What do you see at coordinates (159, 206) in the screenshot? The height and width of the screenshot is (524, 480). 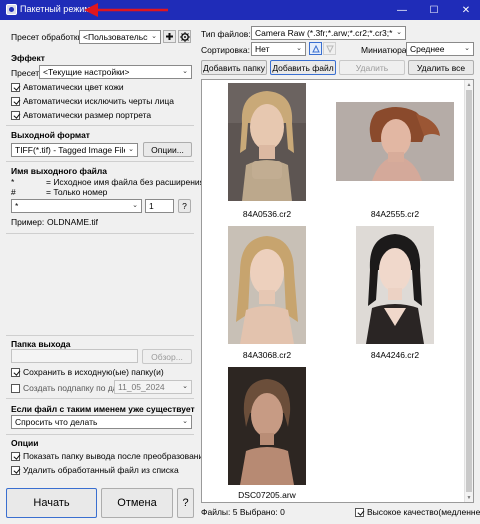 I see `start-number-input: 1` at bounding box center [159, 206].